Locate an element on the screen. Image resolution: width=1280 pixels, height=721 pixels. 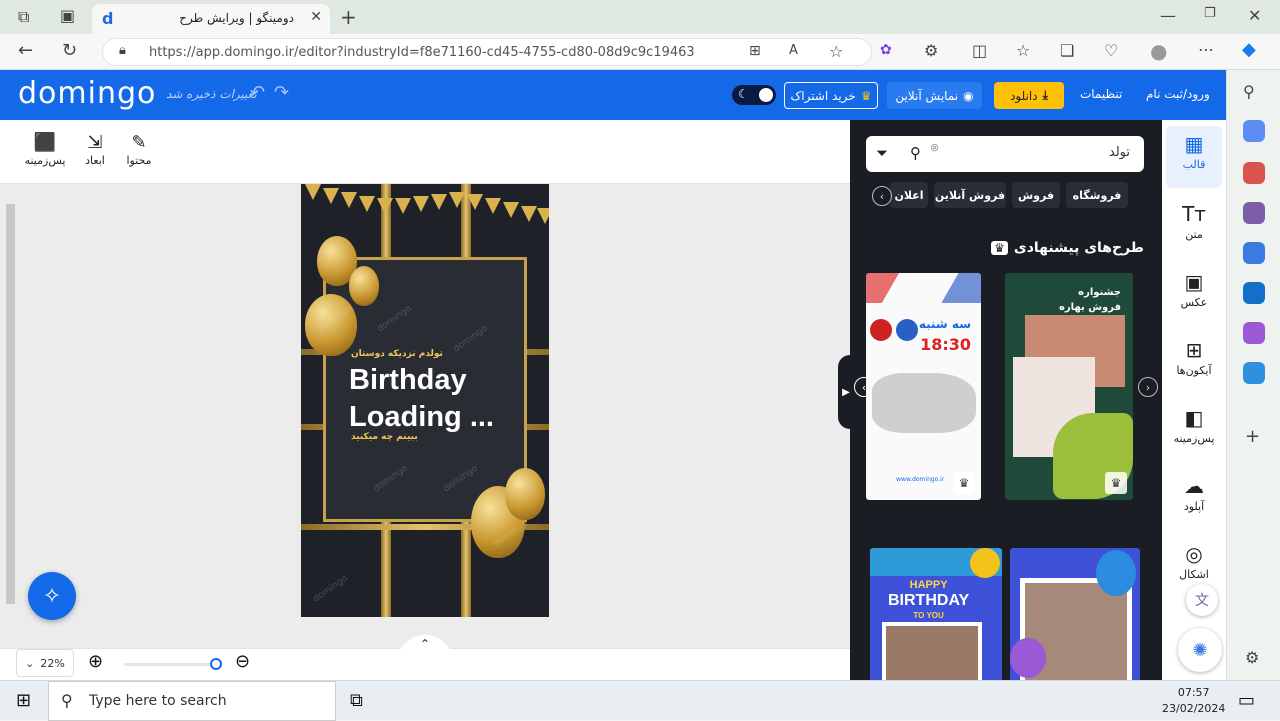
minimize-icon: — is located at coordinates (1168, 15).